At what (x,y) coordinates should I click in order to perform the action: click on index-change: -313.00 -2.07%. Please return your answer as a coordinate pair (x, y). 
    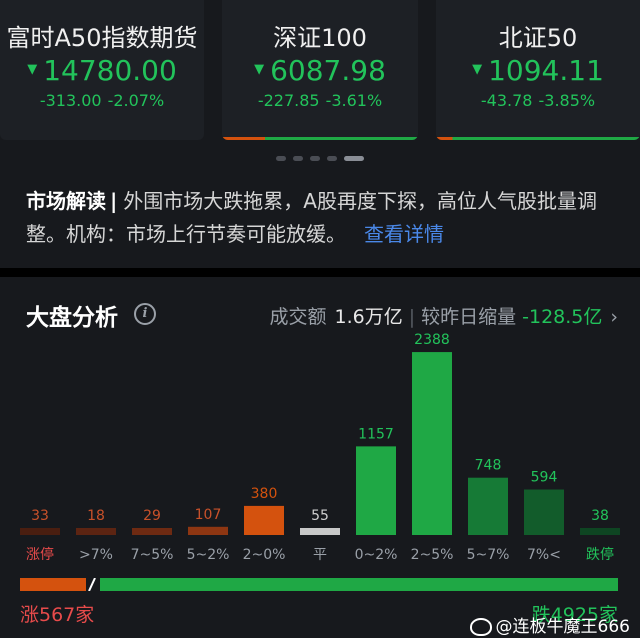
    Looking at the image, I should click on (102, 100).